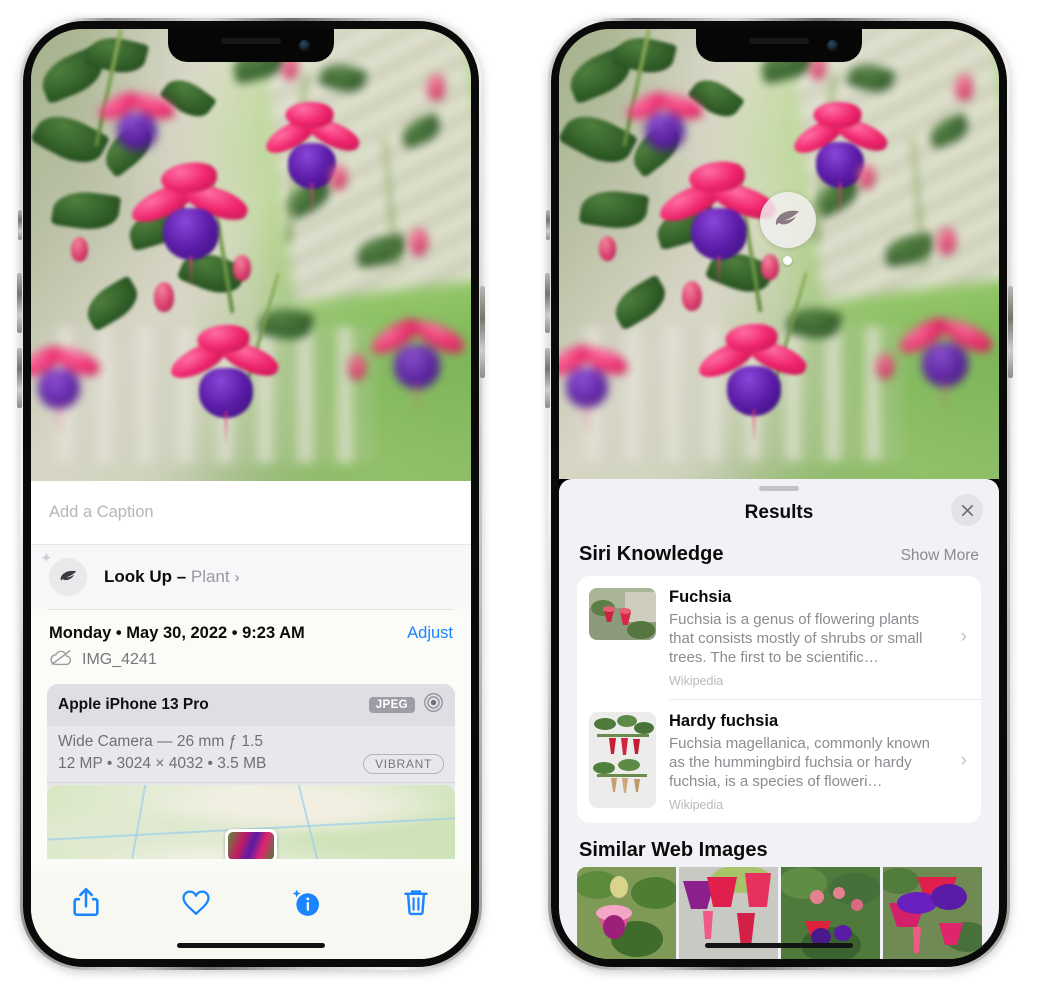 Image resolution: width=1055 pixels, height=985 pixels. I want to click on photo-filename: IMG_4241, so click(119, 659).